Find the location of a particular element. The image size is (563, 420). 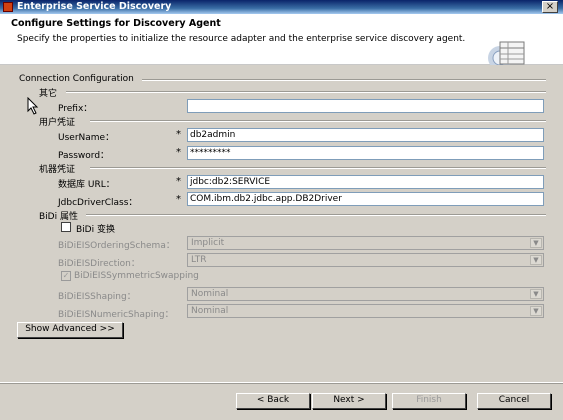

page-title: Configure Settings for Discovery Agent is located at coordinates (116, 23).